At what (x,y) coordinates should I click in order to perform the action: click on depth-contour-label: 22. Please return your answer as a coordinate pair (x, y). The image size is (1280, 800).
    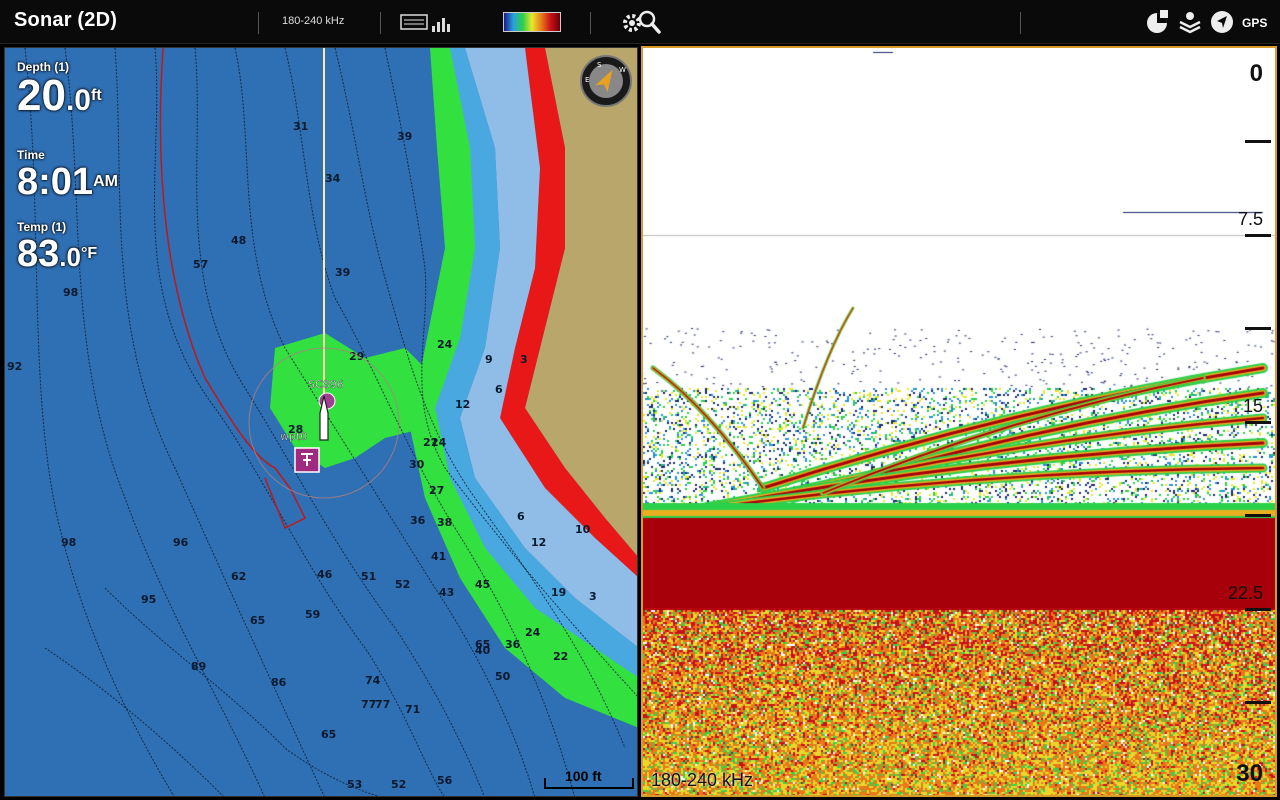
    Looking at the image, I should click on (560, 656).